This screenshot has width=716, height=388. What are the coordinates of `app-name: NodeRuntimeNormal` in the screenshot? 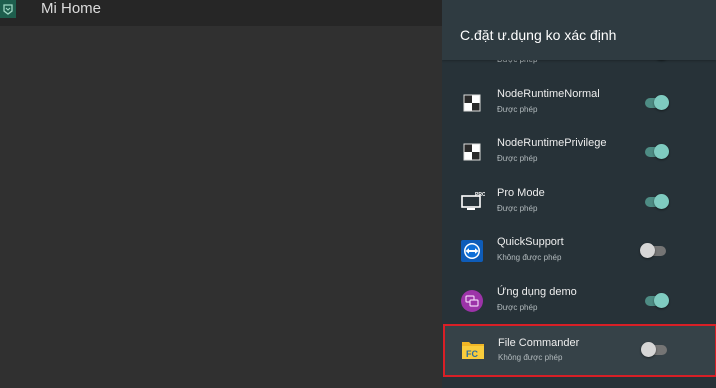 It's located at (548, 94).